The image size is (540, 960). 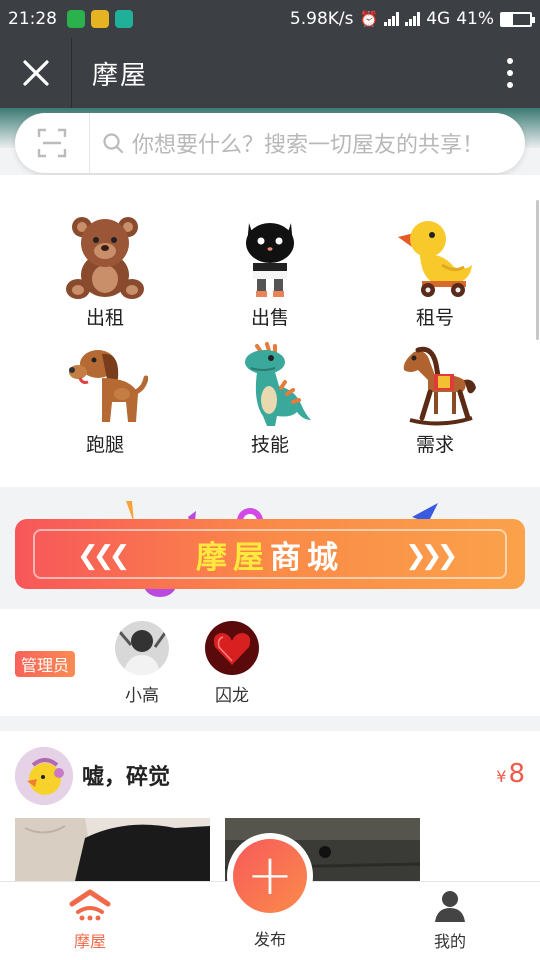 I want to click on category-label: 技能, so click(x=269, y=445).